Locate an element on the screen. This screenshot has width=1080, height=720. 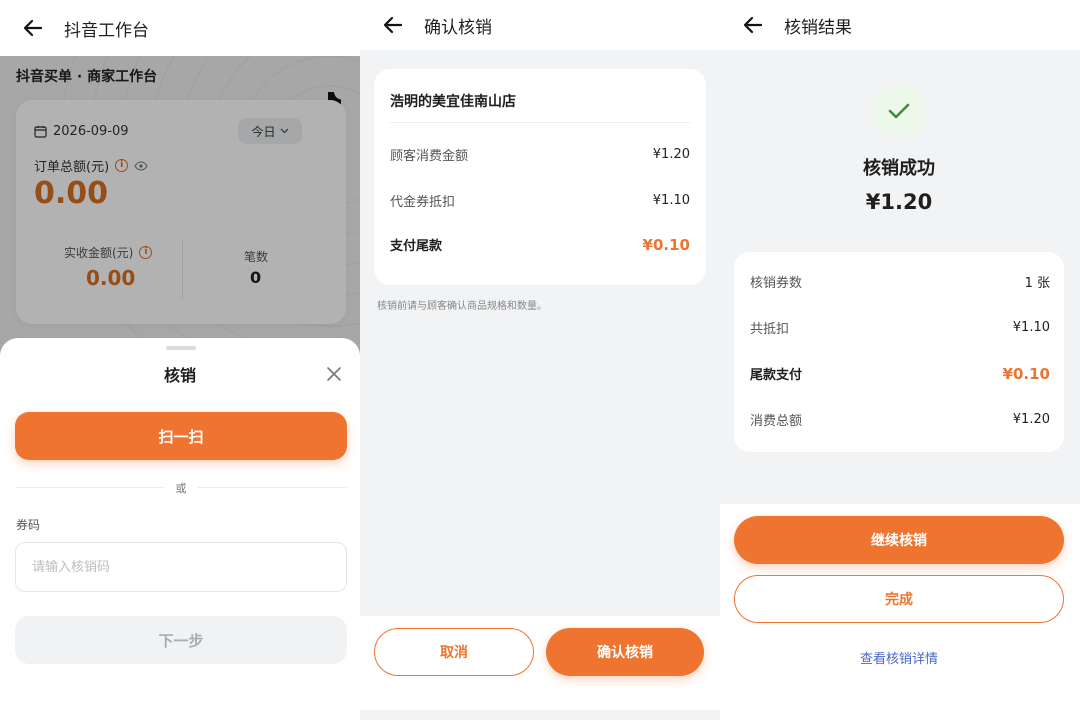
row-value: 1 张 is located at coordinates (1037, 283).